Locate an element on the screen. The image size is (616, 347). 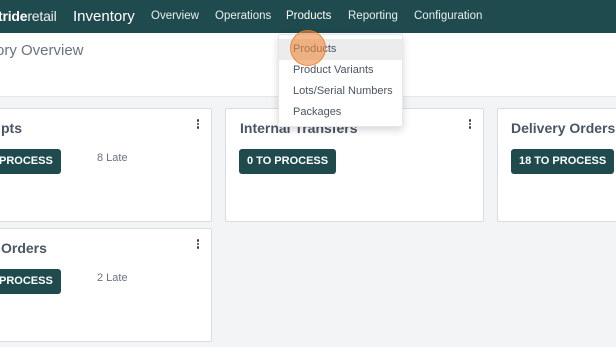
app-name: Inventory is located at coordinates (104, 16).